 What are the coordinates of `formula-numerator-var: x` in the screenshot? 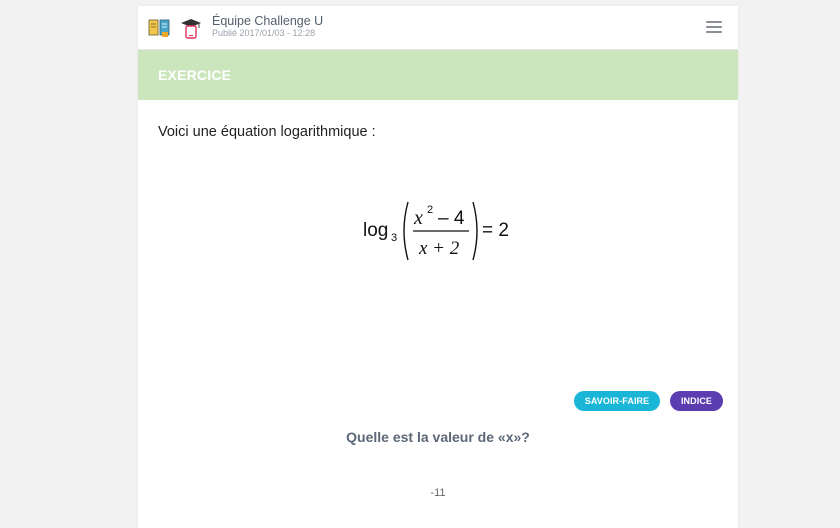 It's located at (418, 218).